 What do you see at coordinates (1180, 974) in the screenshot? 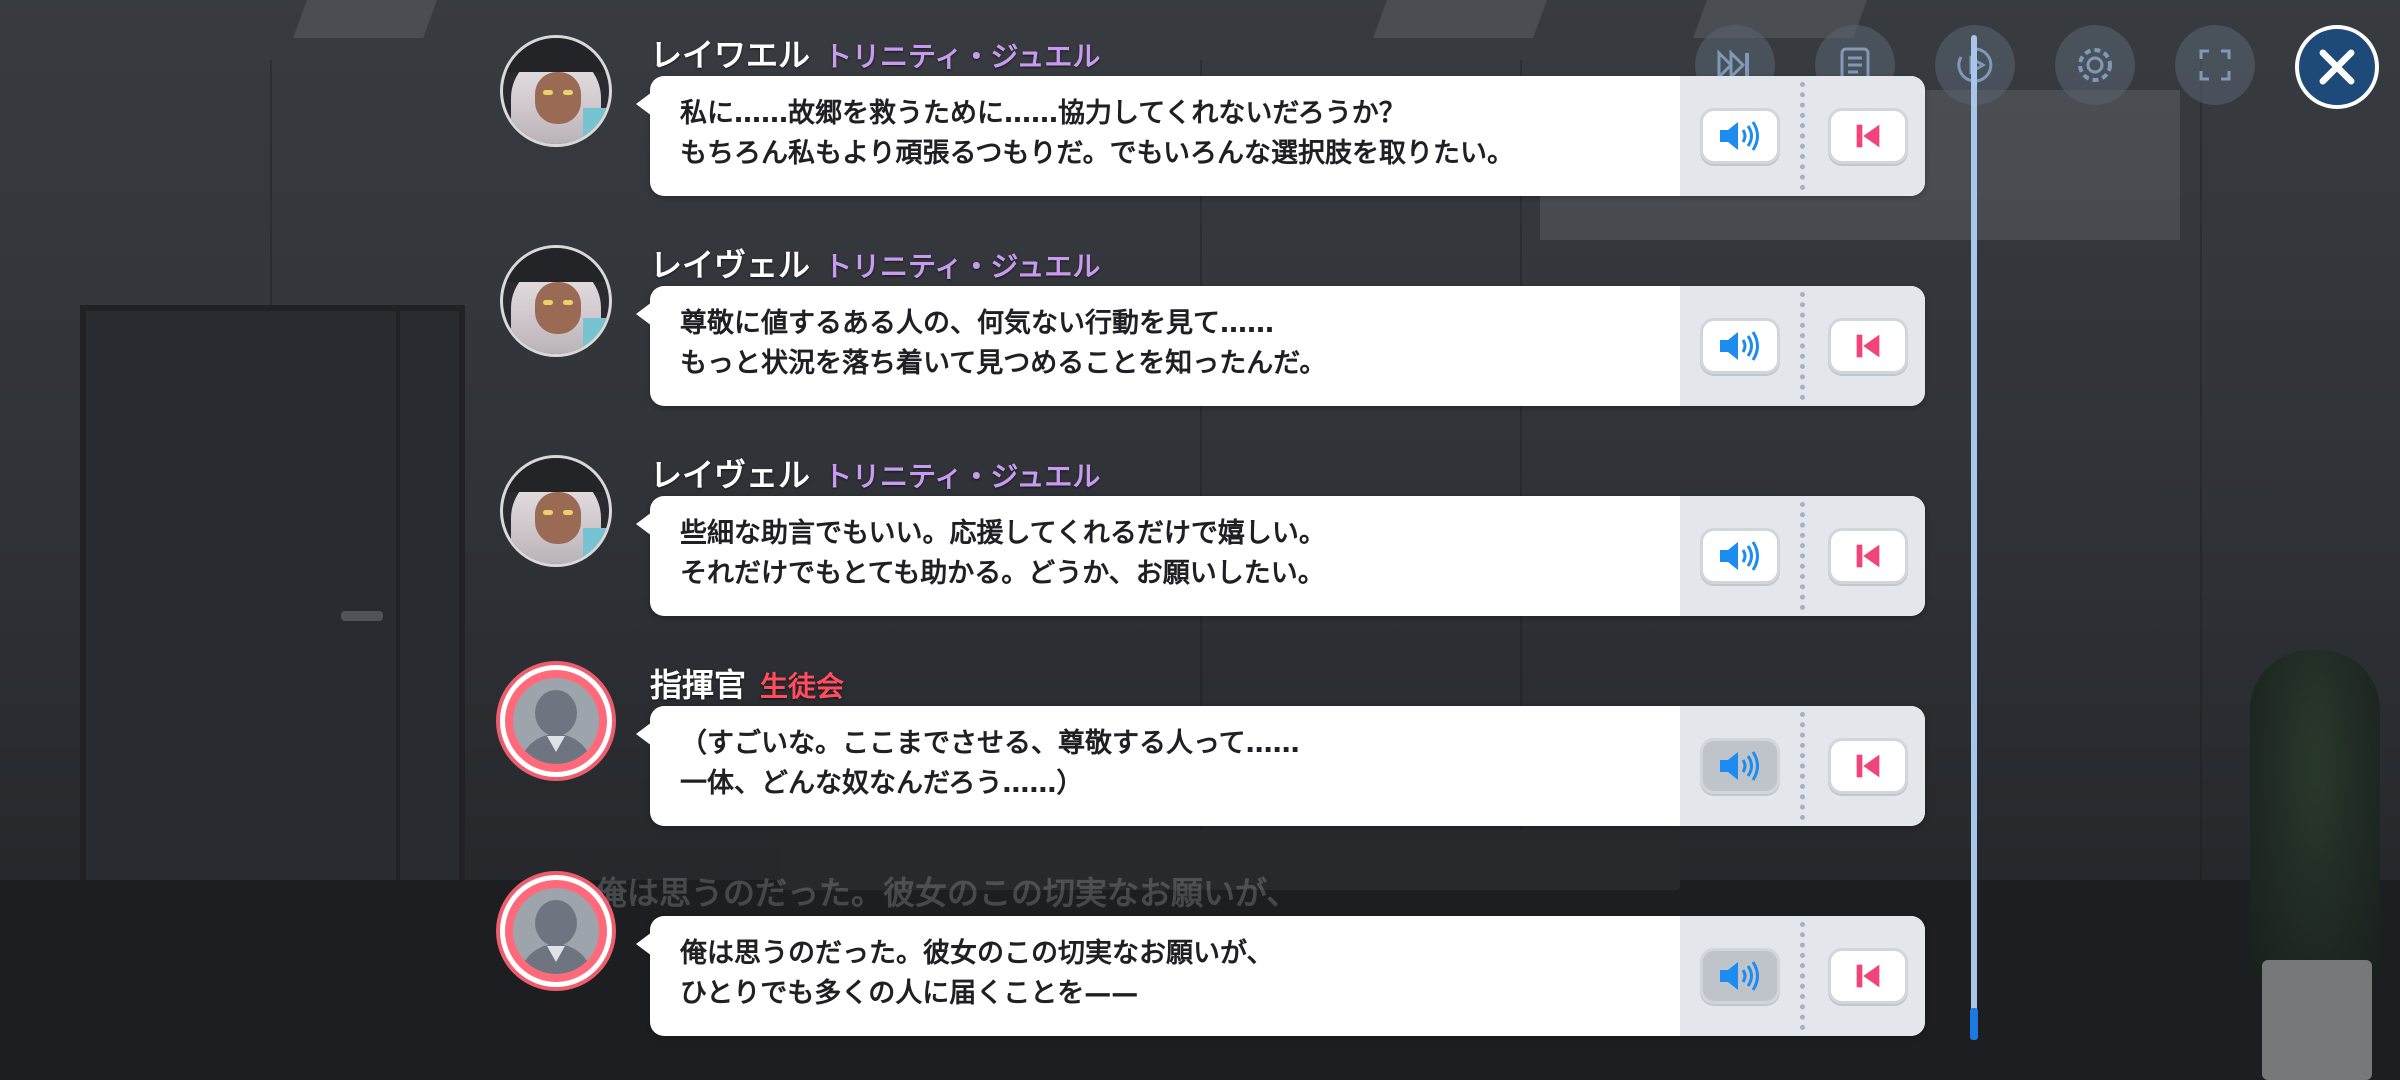
I see `dialogue-text: 俺は思うのだった。彼女のこの切実なお願いが、 ひとりでも多くの人に届くことを——` at bounding box center [1180, 974].